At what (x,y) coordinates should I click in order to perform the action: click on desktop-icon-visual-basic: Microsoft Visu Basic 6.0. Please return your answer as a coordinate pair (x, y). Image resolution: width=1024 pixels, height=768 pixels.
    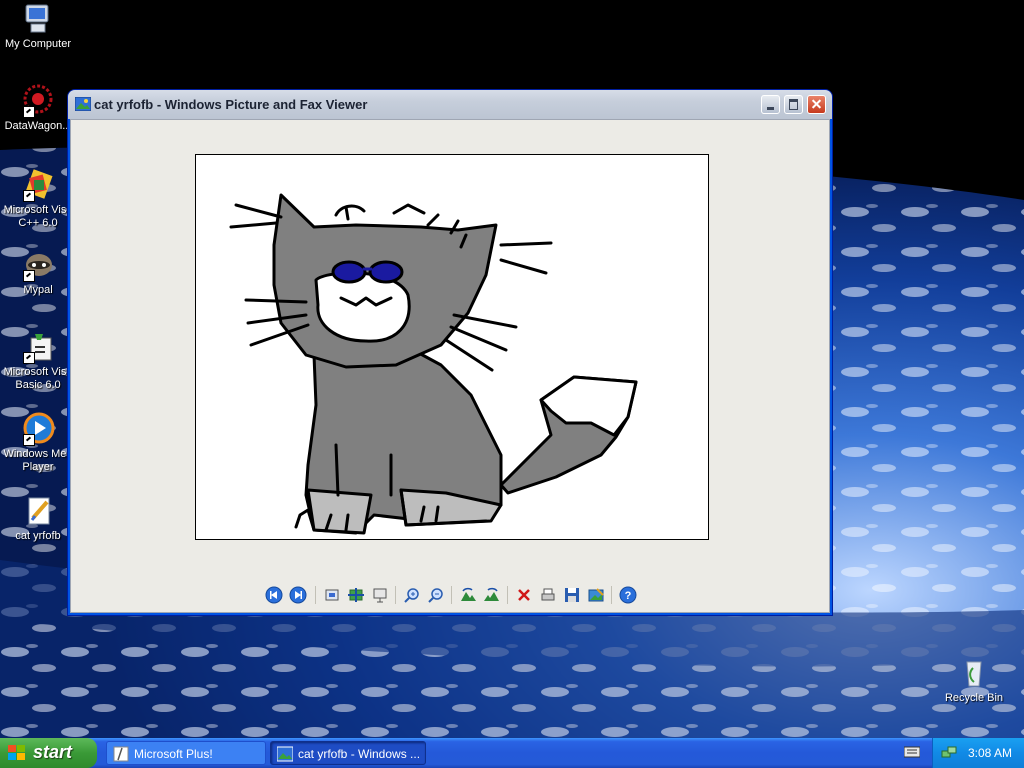
    Looking at the image, I should click on (38, 361).